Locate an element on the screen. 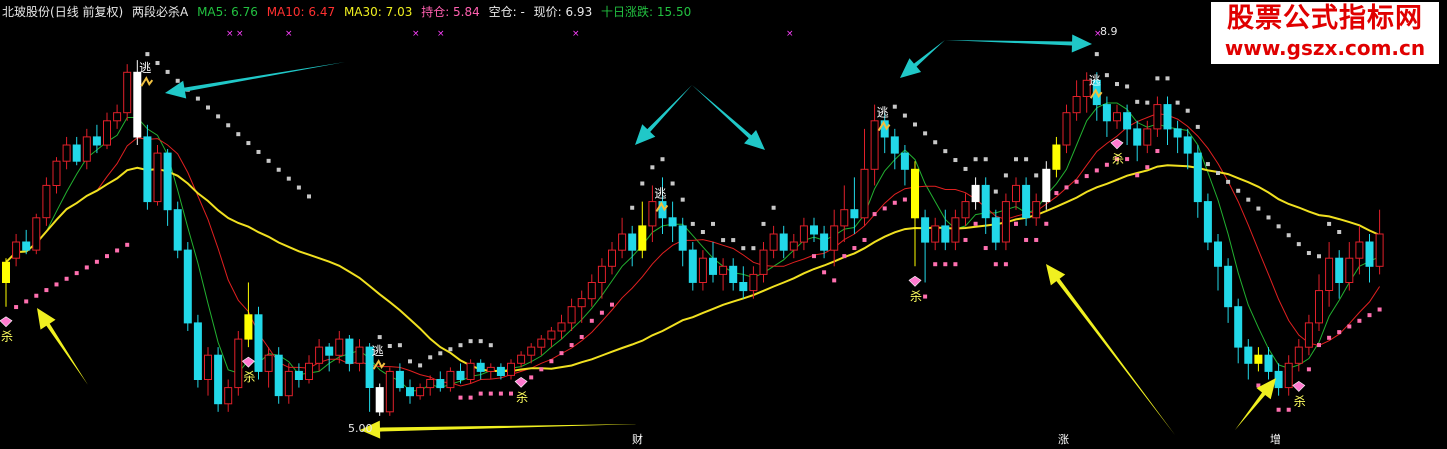 Image resolution: width=1447 pixels, height=449 pixels. hold-value: 持仓: 5.84 is located at coordinates (450, 12).